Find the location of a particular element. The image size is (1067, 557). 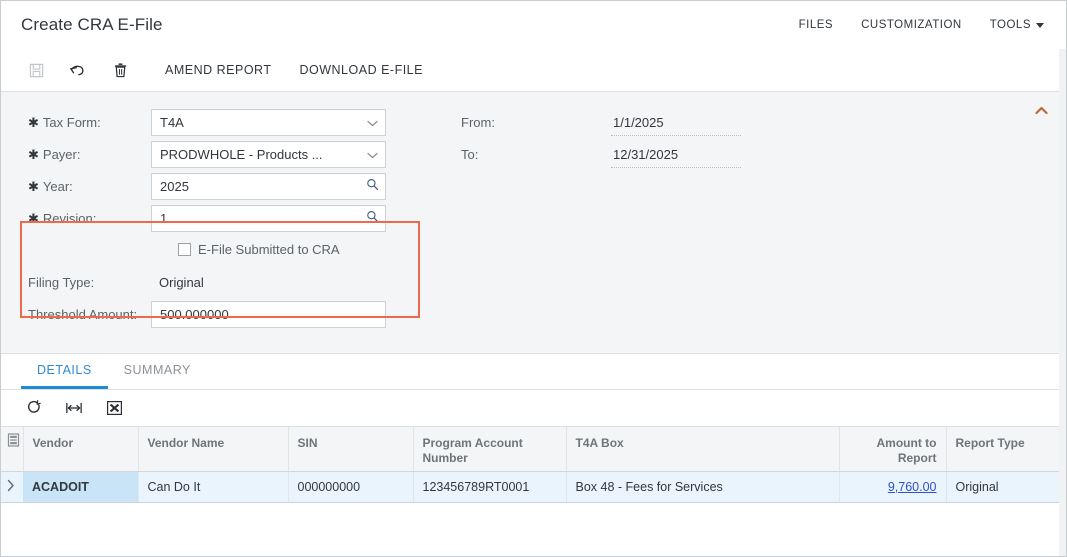

field-row-threshold-amount: Threshold Amount: 500.000000 is located at coordinates (533, 314).